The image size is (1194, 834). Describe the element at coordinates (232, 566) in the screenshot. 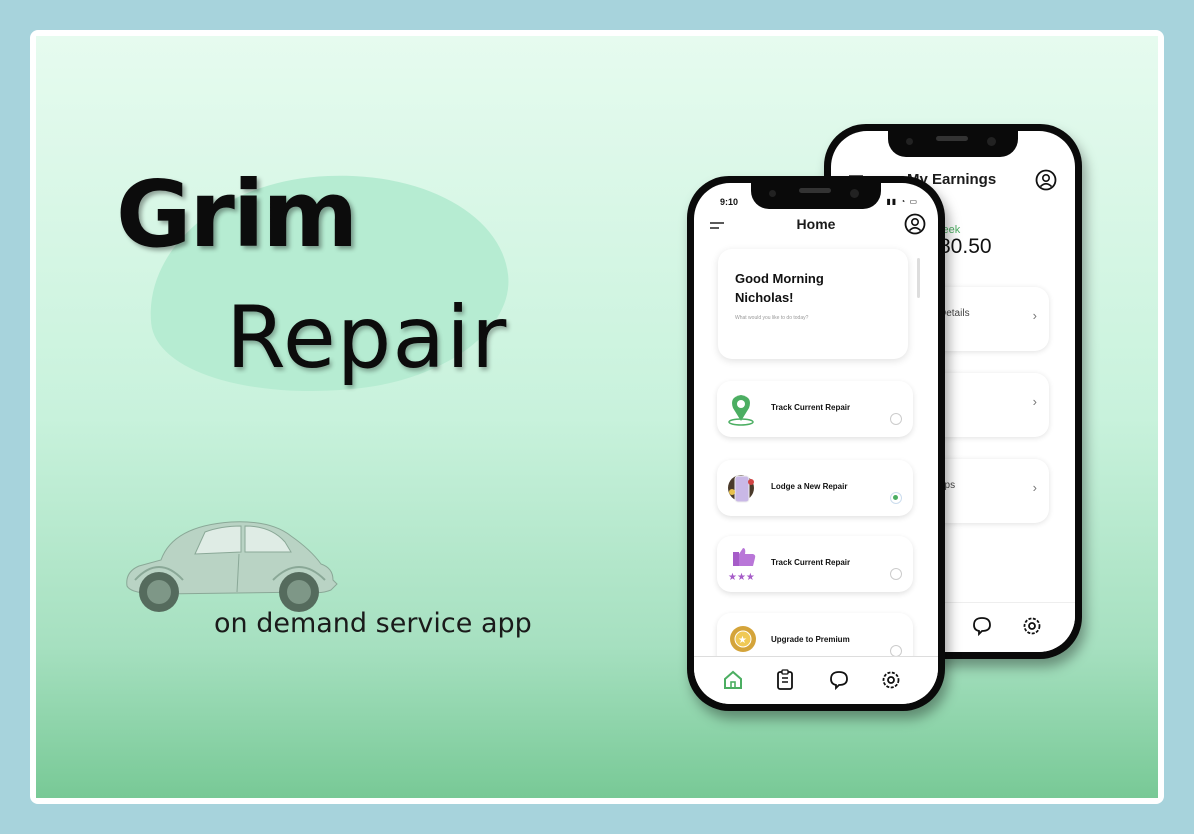

I see `car-illustration` at that location.